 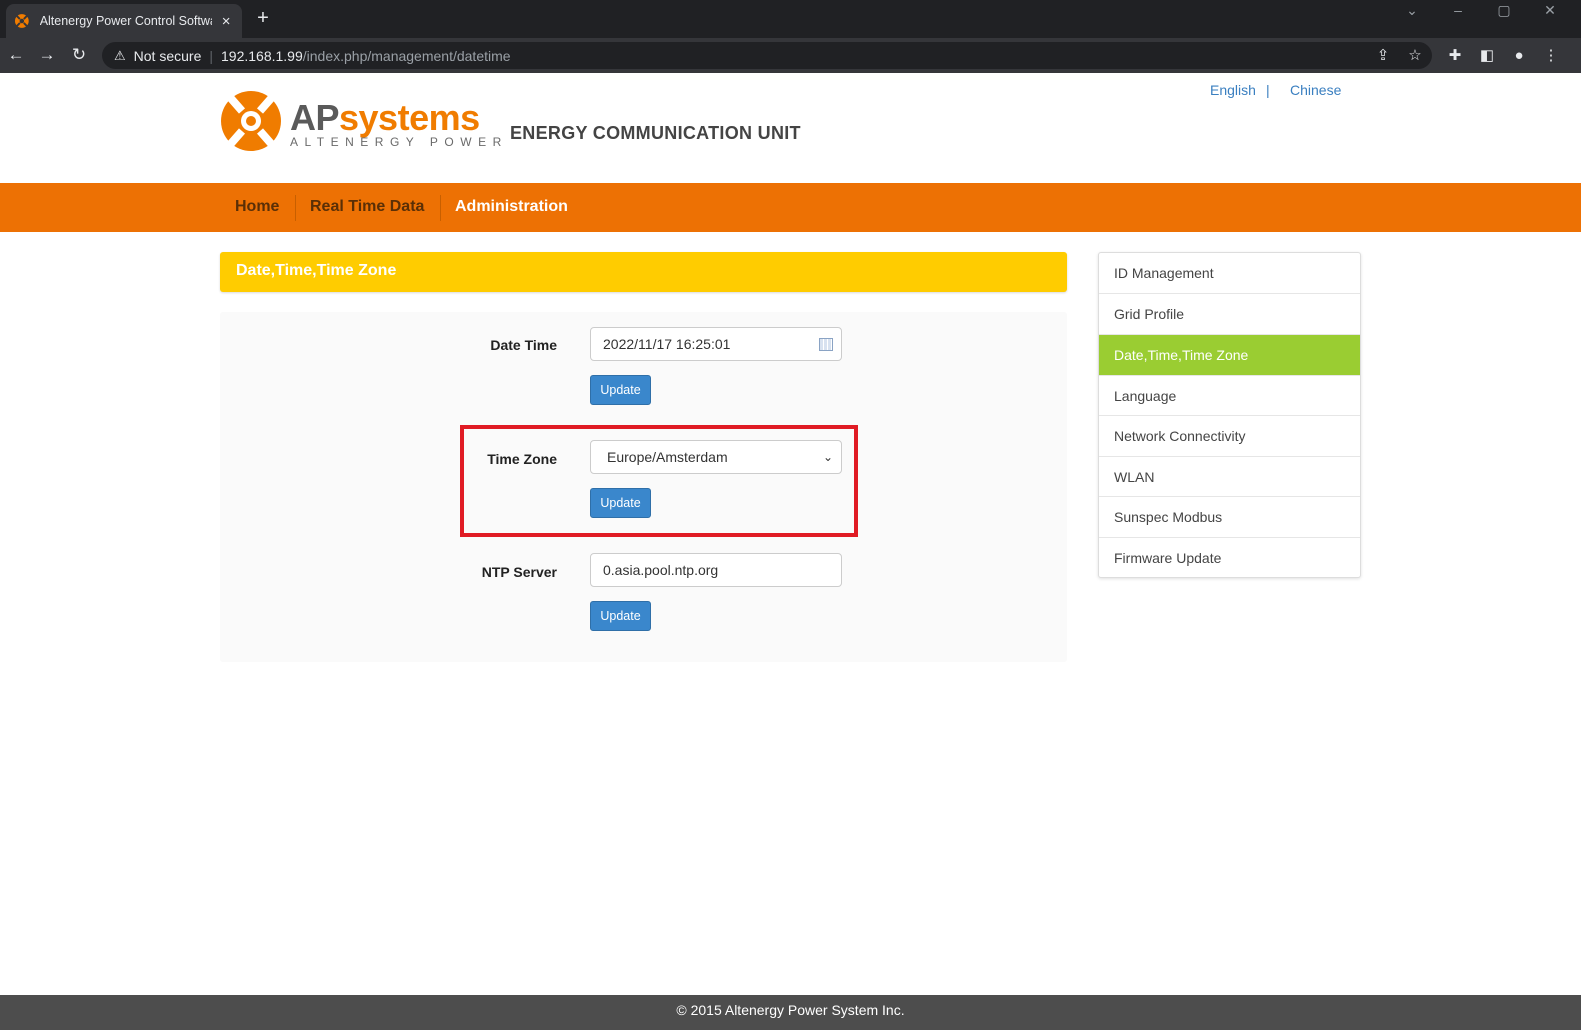 I want to click on footer-copyright: © 2015 Altenergy Power System Inc., so click(x=790, y=1010).